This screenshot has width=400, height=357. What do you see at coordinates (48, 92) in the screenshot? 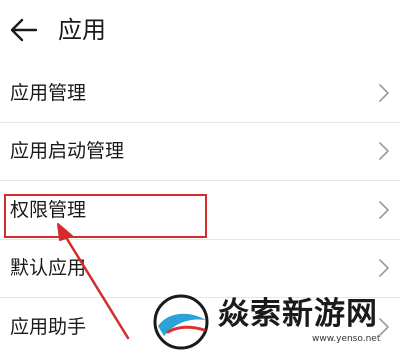
I see `list-item-label: 应用管理` at bounding box center [48, 92].